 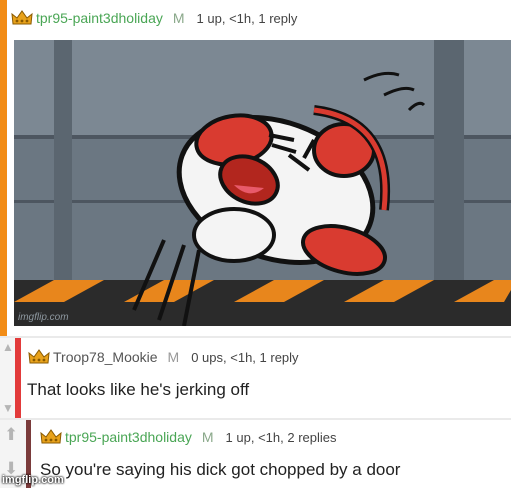 What do you see at coordinates (105, 357) in the screenshot?
I see `username-link: Troop78_Mookie` at bounding box center [105, 357].